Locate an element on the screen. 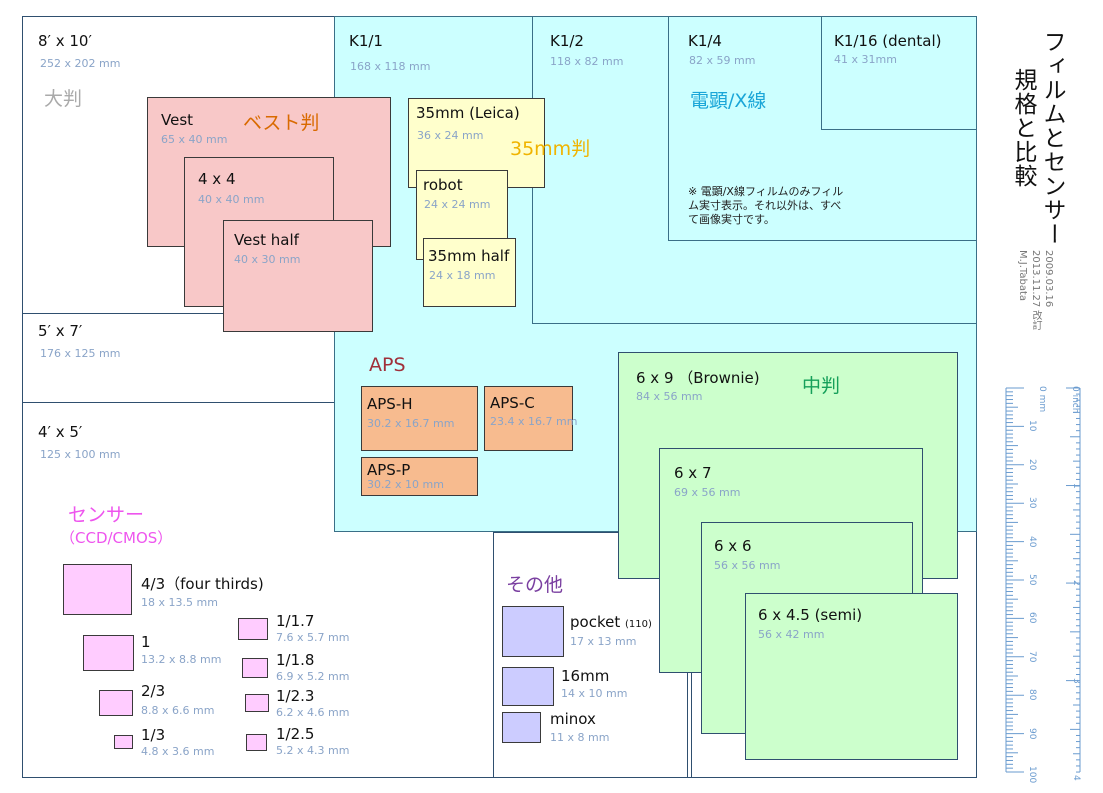 This screenshot has height=793, width=1103. dim-6x9: 84 x 56 mm is located at coordinates (669, 396).